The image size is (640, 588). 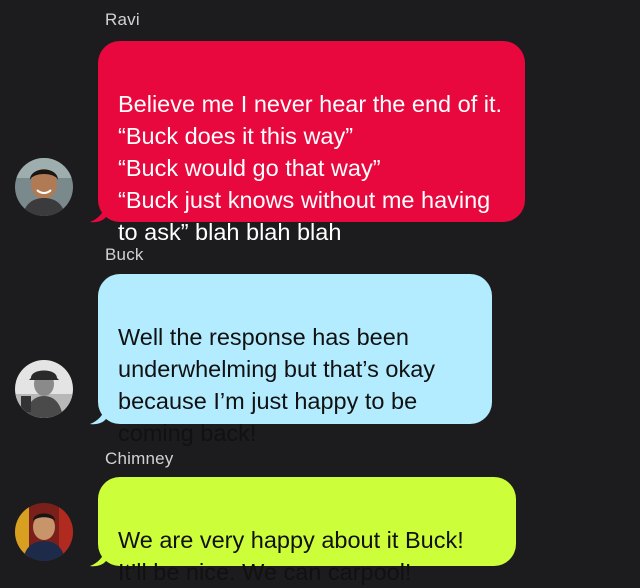 What do you see at coordinates (139, 458) in the screenshot?
I see `sender-name-chimney: Chimney` at bounding box center [139, 458].